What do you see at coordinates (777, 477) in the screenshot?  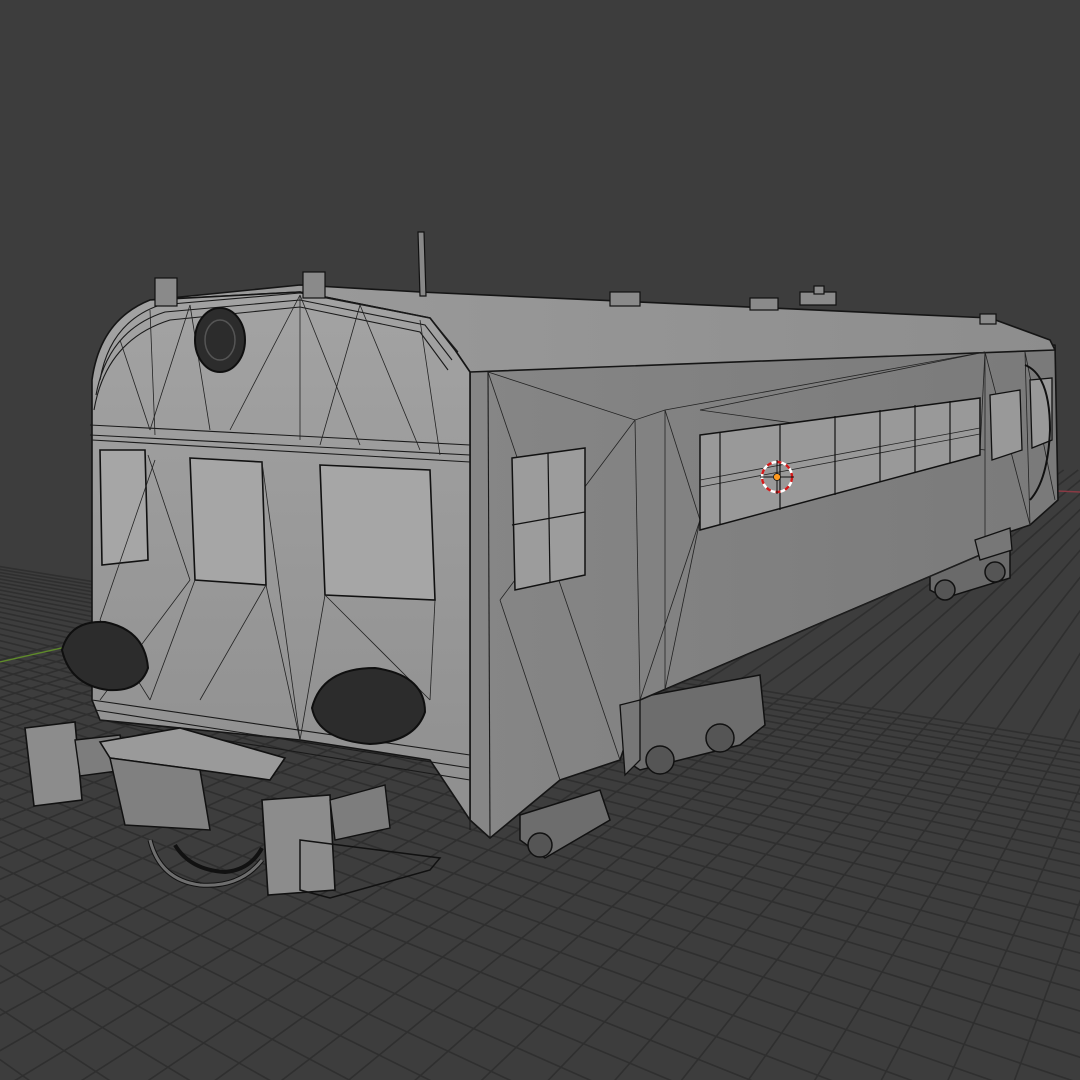 I see `object-origin-icon` at bounding box center [777, 477].